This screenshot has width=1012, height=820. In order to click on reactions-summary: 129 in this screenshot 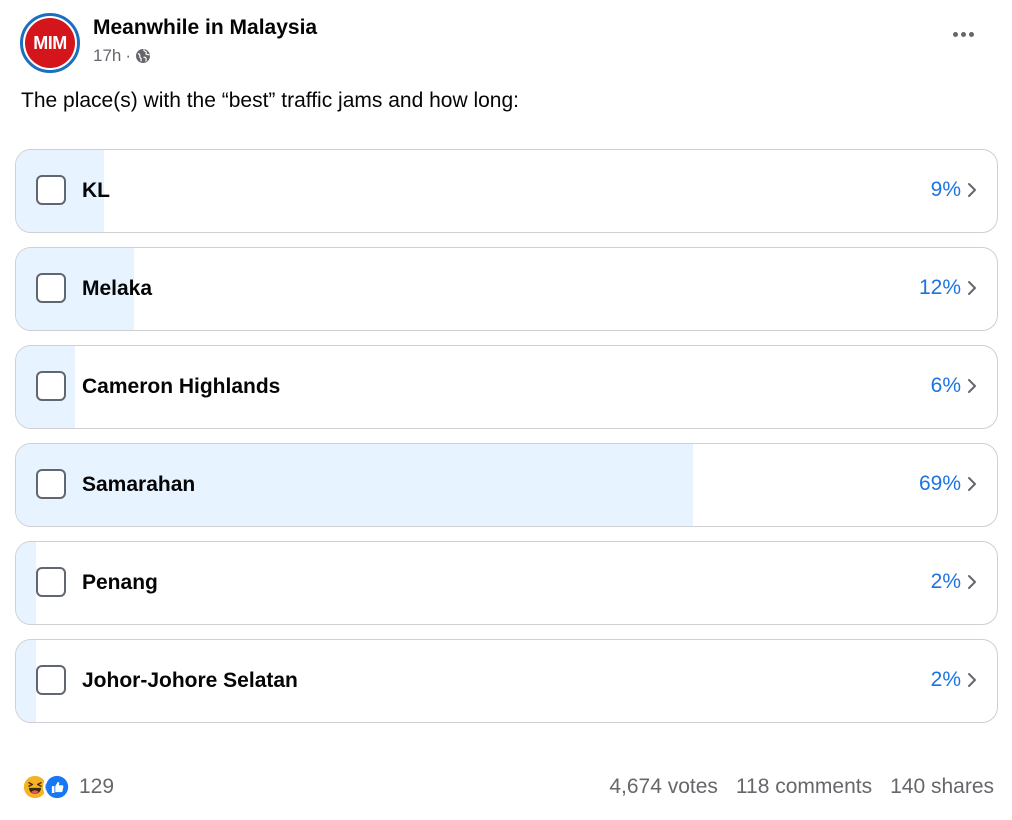, I will do `click(67, 787)`.